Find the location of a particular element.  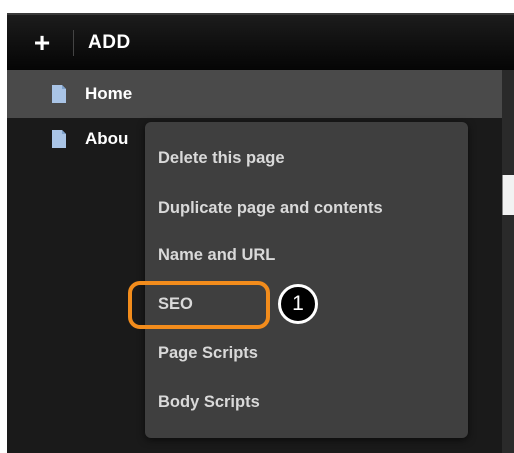

add-page-bar: + ADD is located at coordinates (260, 42).